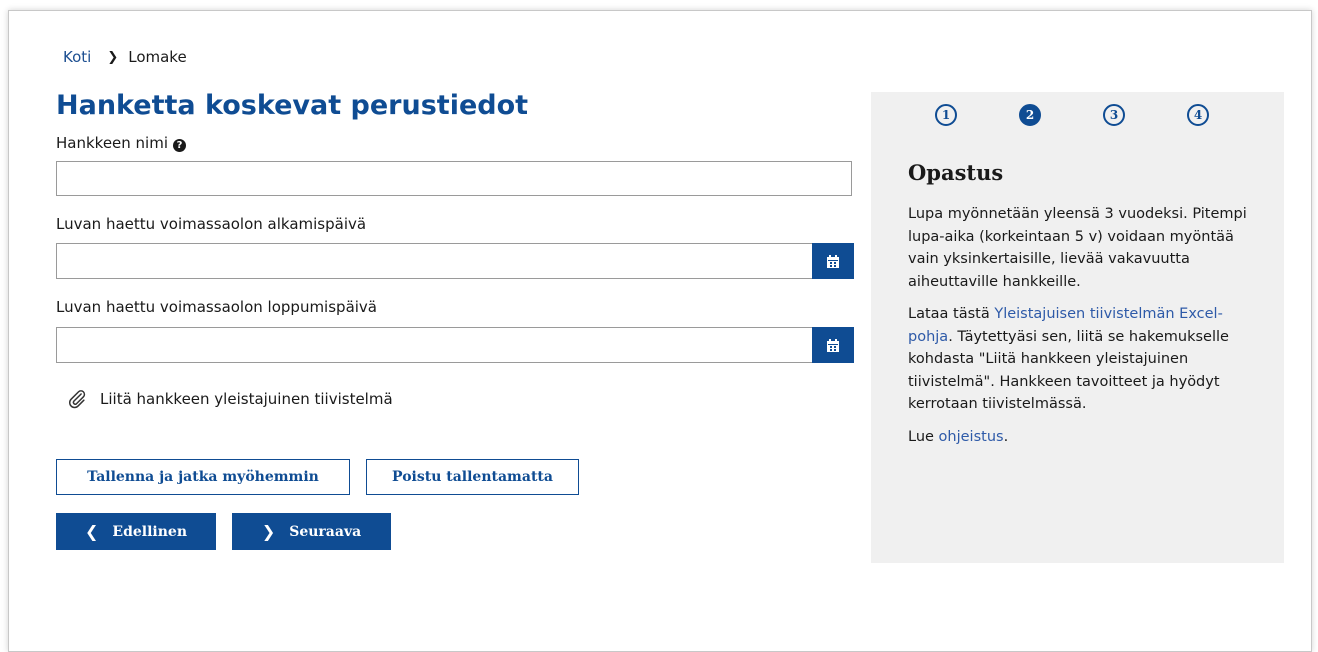 This screenshot has width=1318, height=652. I want to click on attach-summary-link: Liitä hankkeen yleistajuinen tiivistelmä, so click(229, 399).